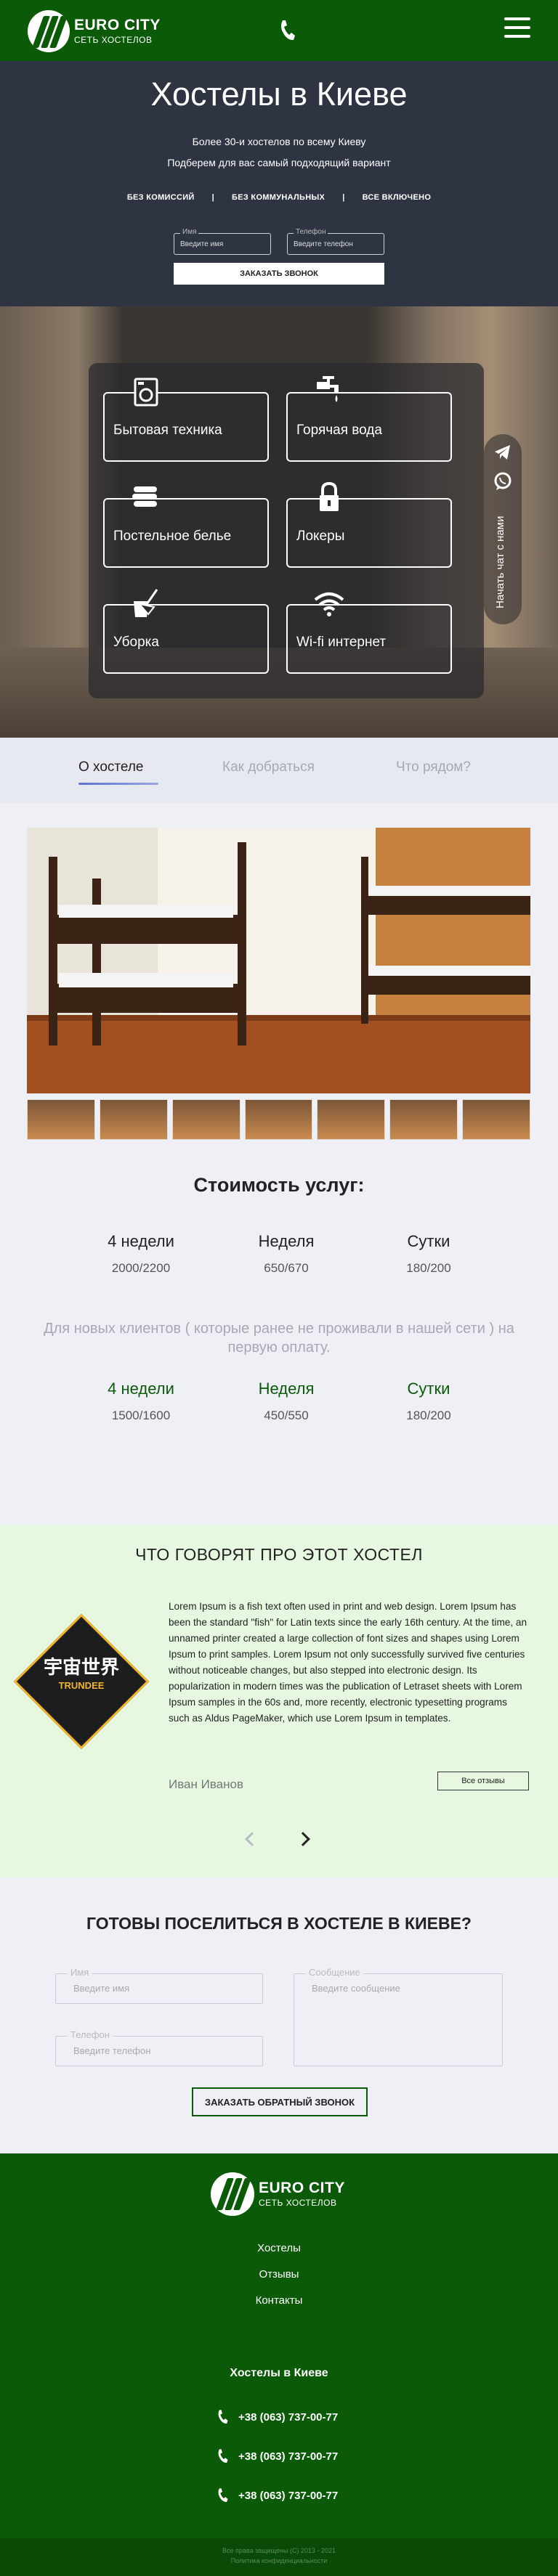 The height and width of the screenshot is (2576, 558). I want to click on logo-subtitle: СЕТЬ ХОСТЕЛОВ, so click(113, 40).